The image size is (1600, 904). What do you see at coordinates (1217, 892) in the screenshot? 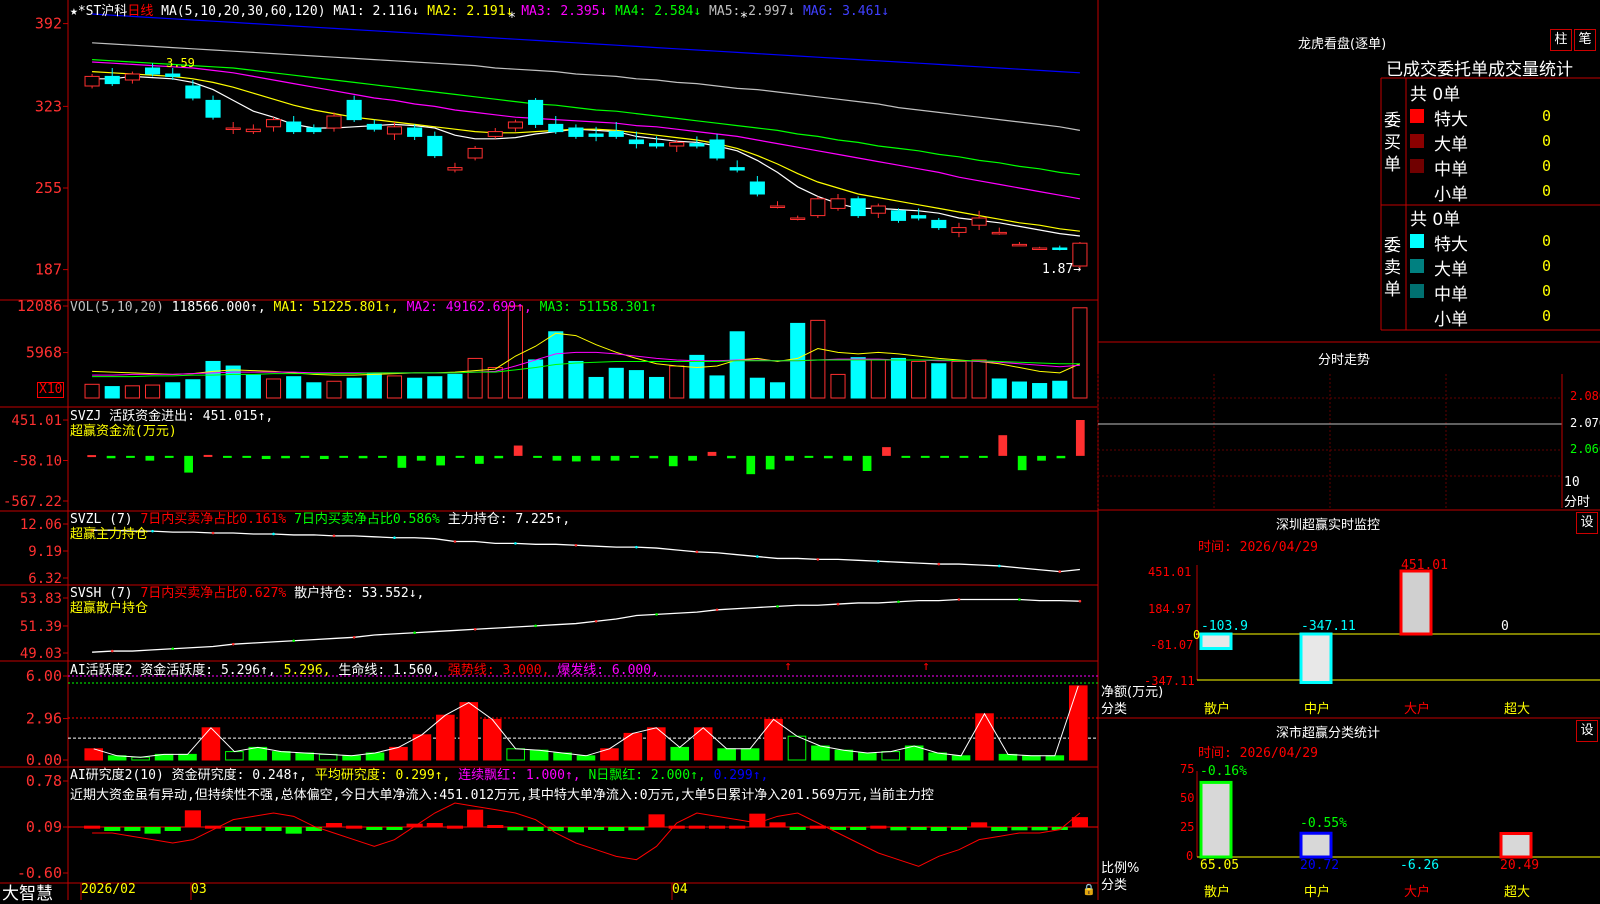
I see `cl-cat-1: 散户` at bounding box center [1217, 892].